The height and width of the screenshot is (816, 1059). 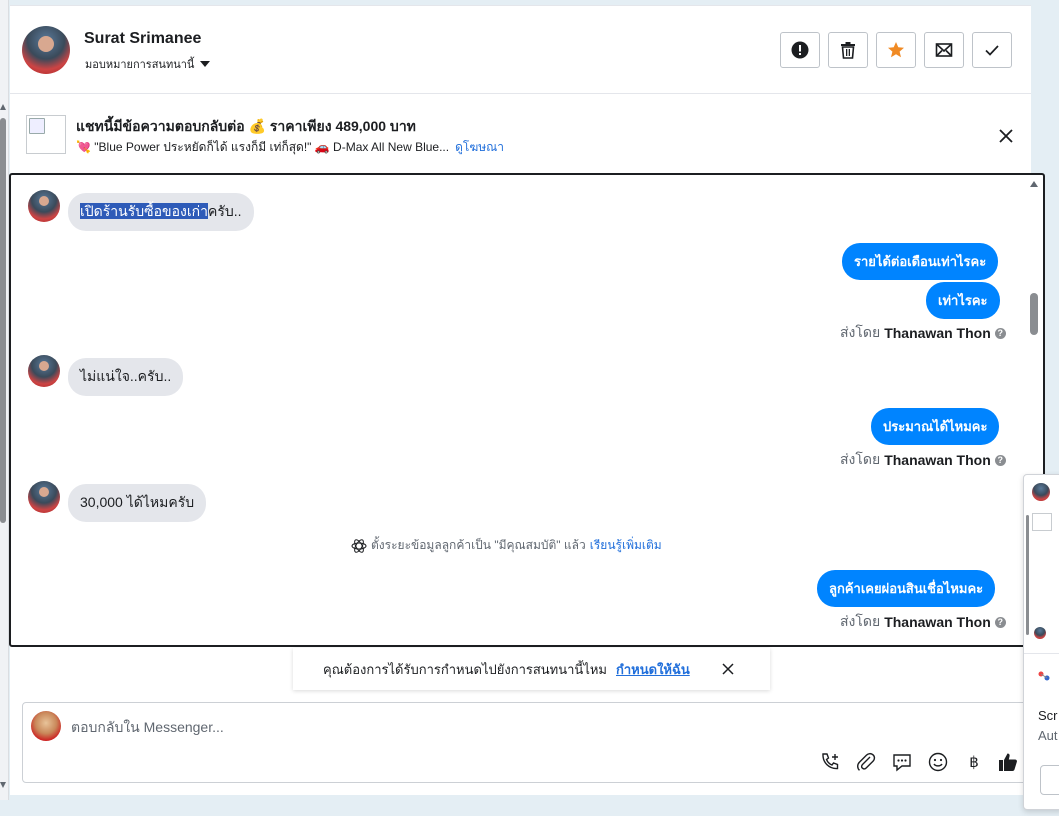 What do you see at coordinates (137, 503) in the screenshot?
I see `incoming-message: 30,000 ได้ไหมครับ` at bounding box center [137, 503].